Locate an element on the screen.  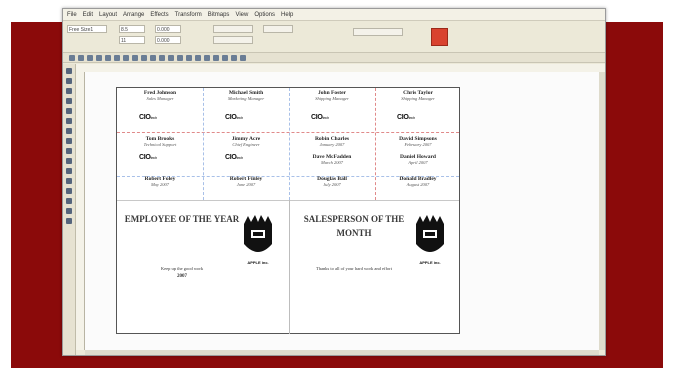
card-title: January 2007 is located at coordinates (332, 144).